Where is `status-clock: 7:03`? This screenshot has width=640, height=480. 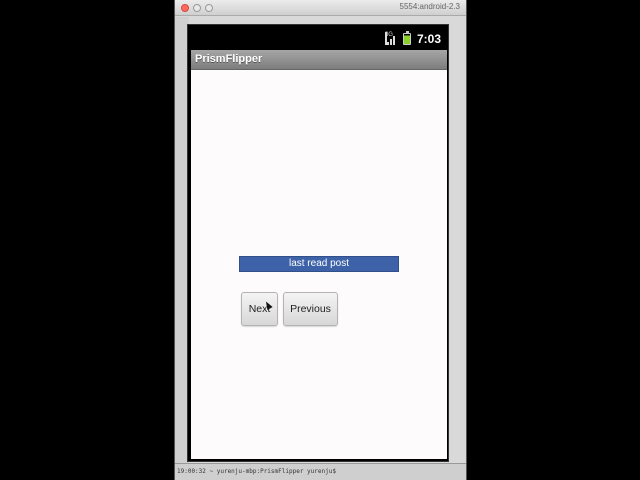 status-clock: 7:03 is located at coordinates (428, 39).